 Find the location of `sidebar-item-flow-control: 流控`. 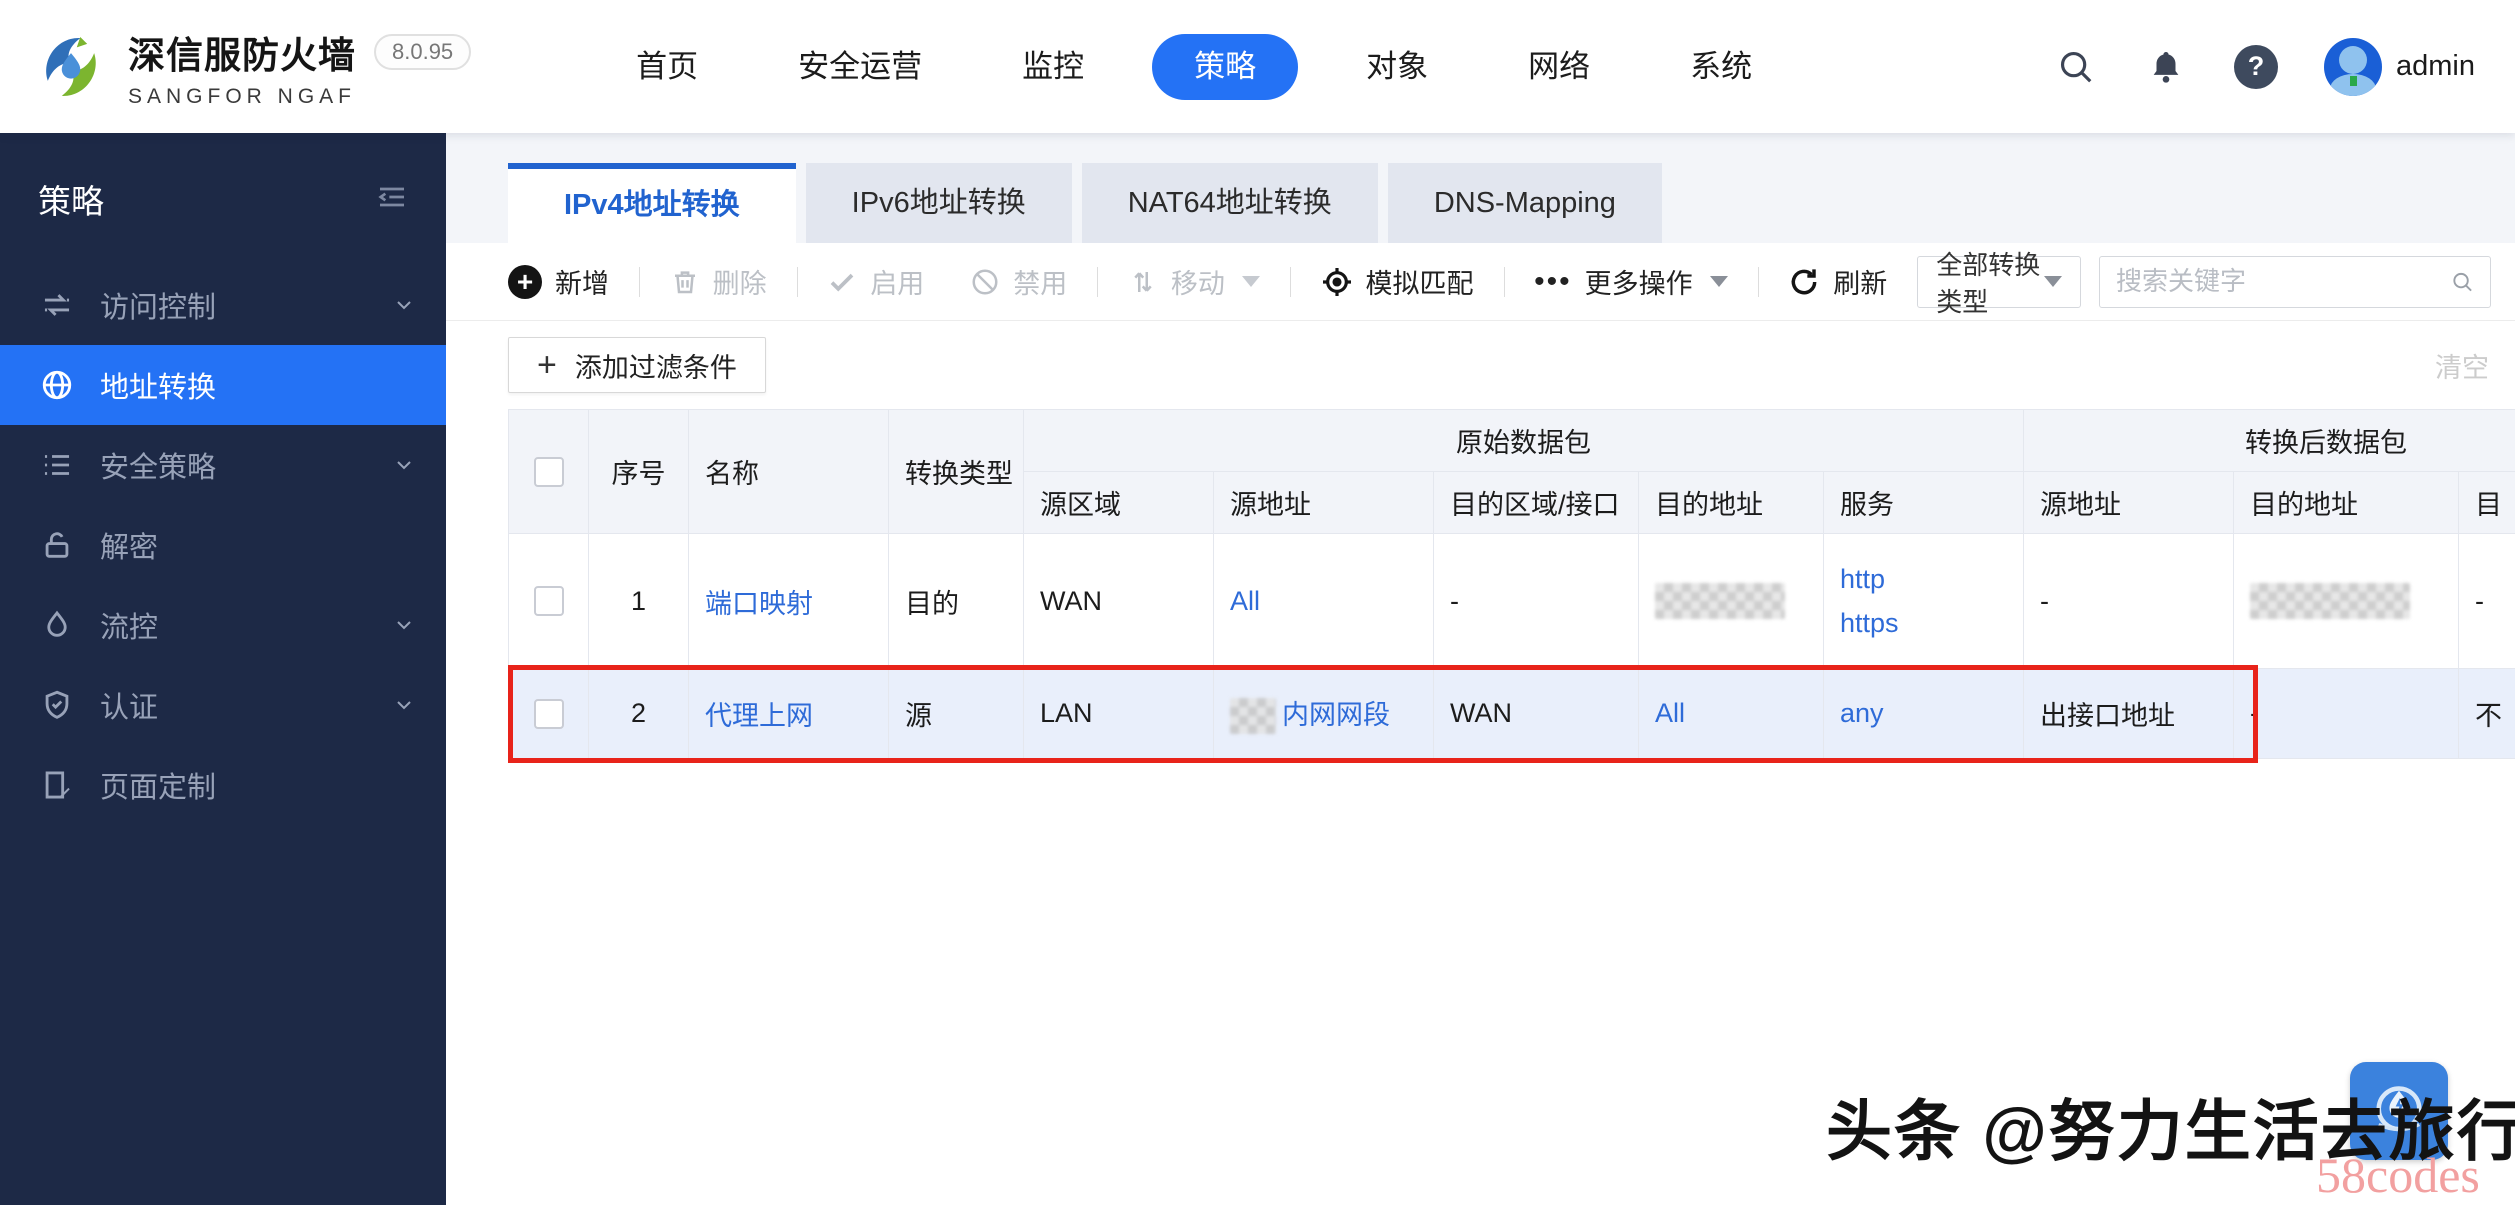

sidebar-item-flow-control: 流控 is located at coordinates (223, 625).